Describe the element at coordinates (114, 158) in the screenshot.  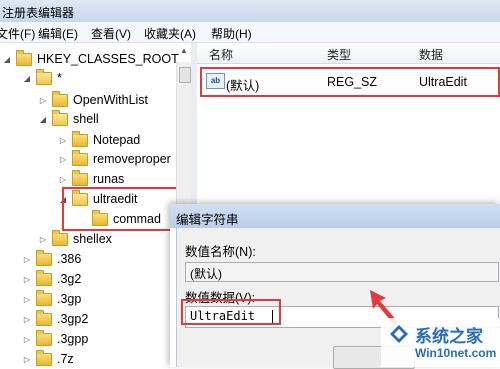
I see `tree-item-removeproper: ▷ removeproper` at that location.